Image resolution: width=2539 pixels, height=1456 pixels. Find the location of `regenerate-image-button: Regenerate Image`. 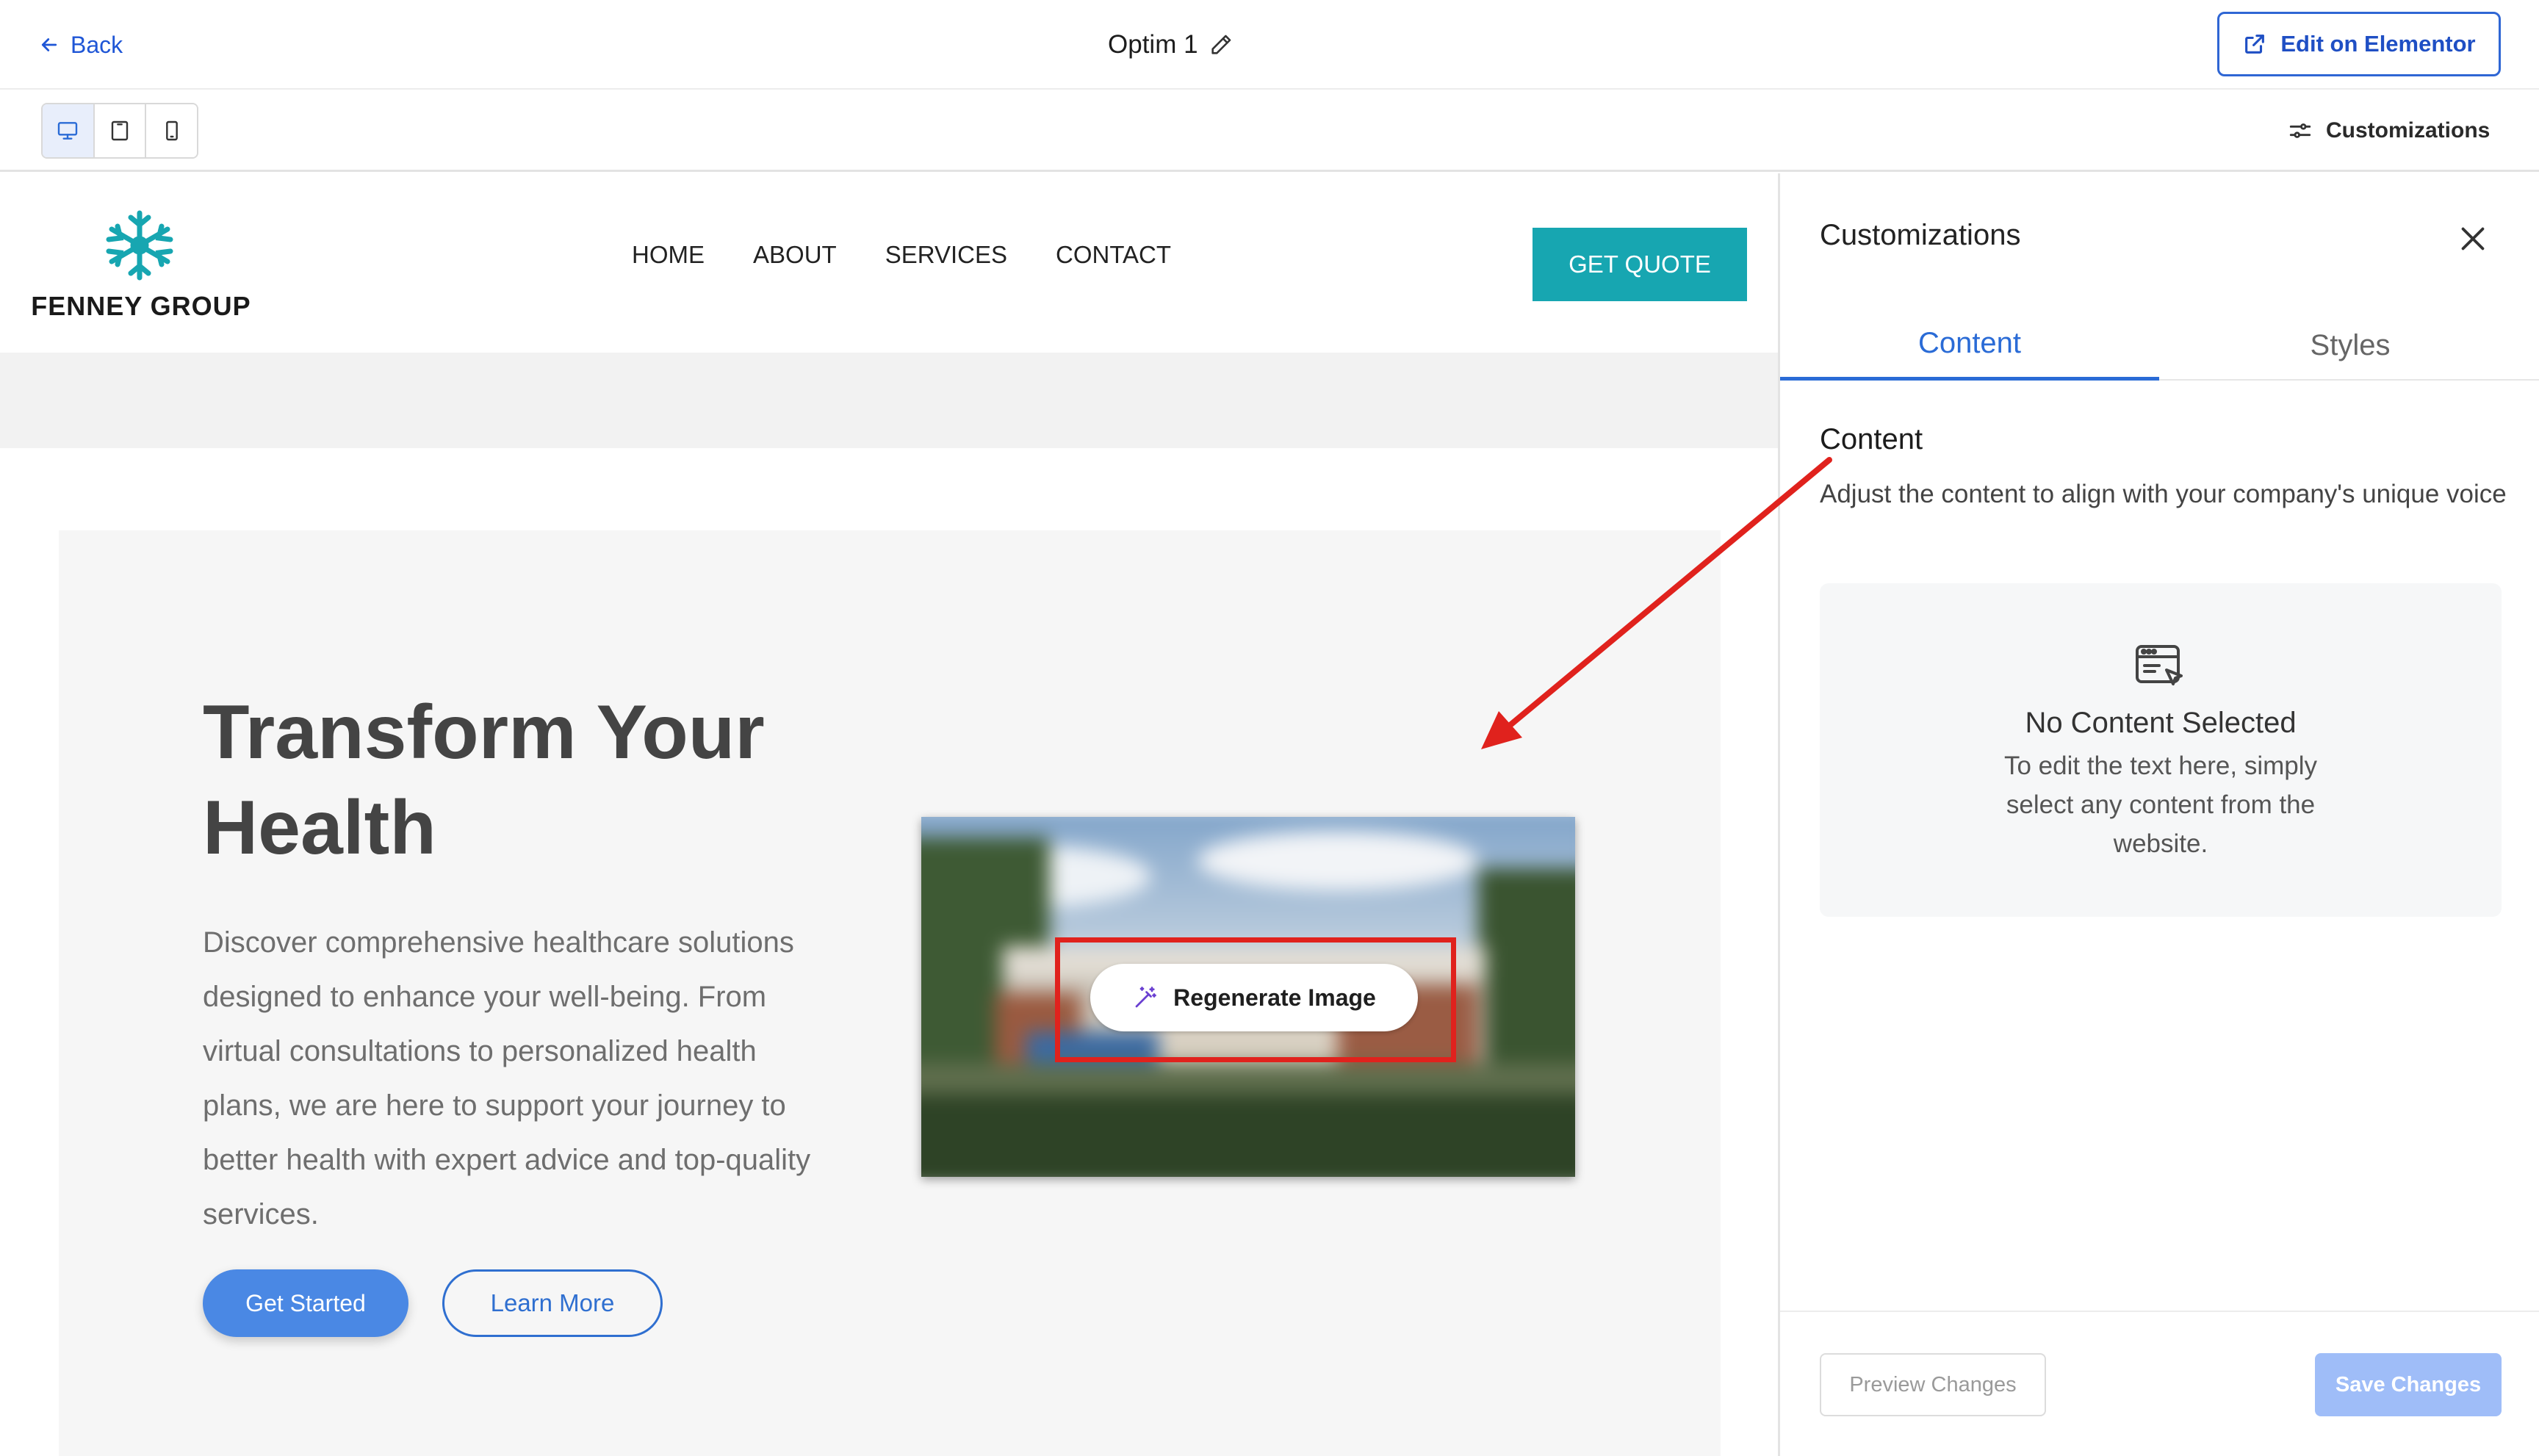

regenerate-image-button: Regenerate Image is located at coordinates (1254, 997).